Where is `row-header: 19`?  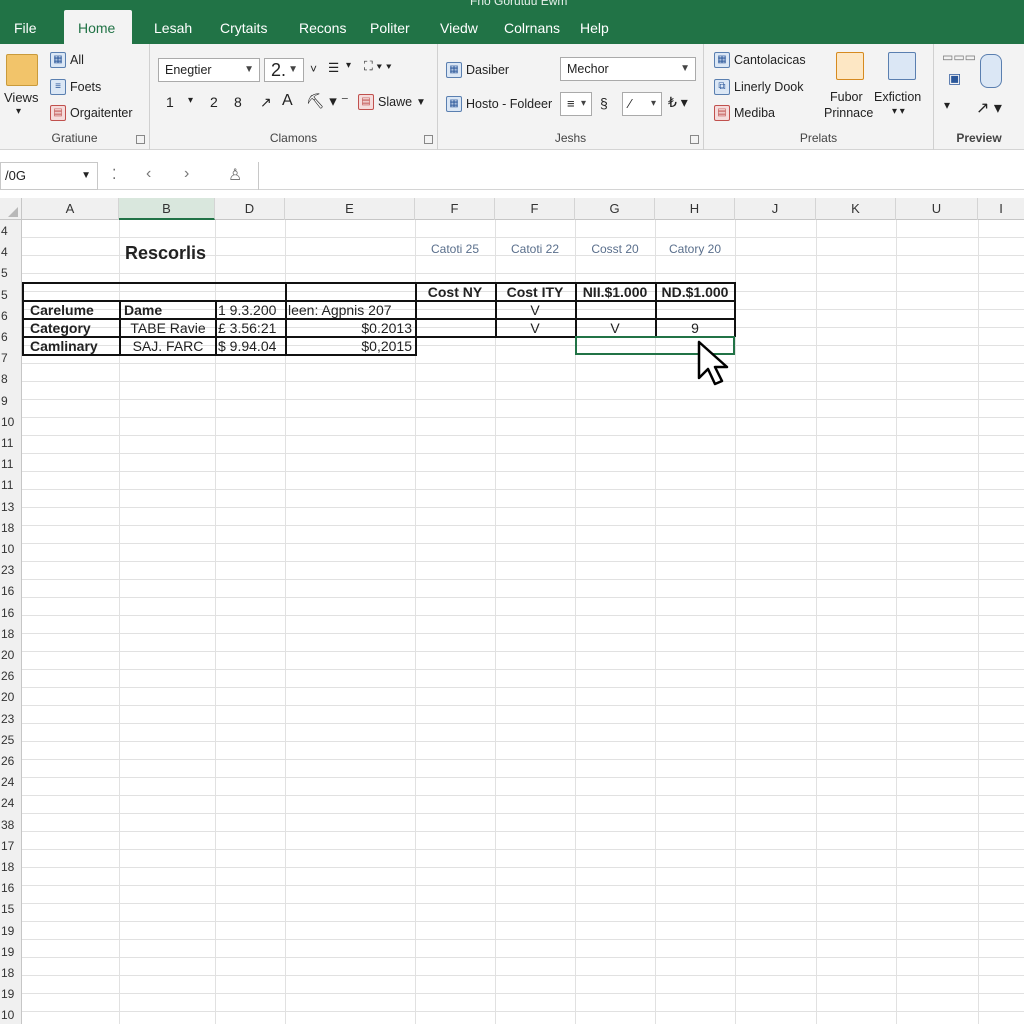 row-header: 19 is located at coordinates (11, 994).